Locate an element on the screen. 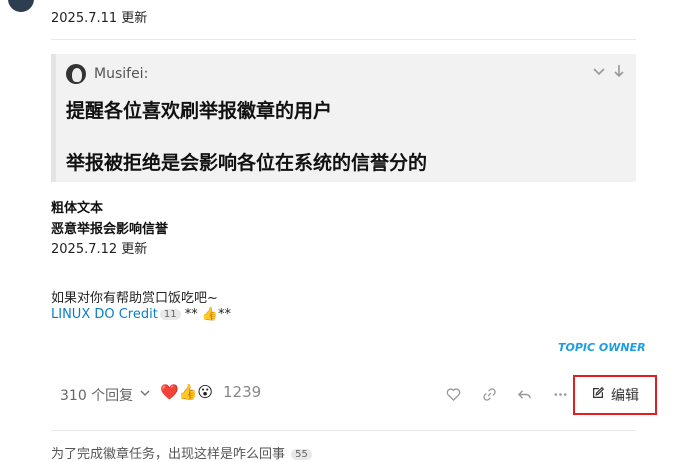 The width and height of the screenshot is (690, 462). quote-controls is located at coordinates (609, 73).